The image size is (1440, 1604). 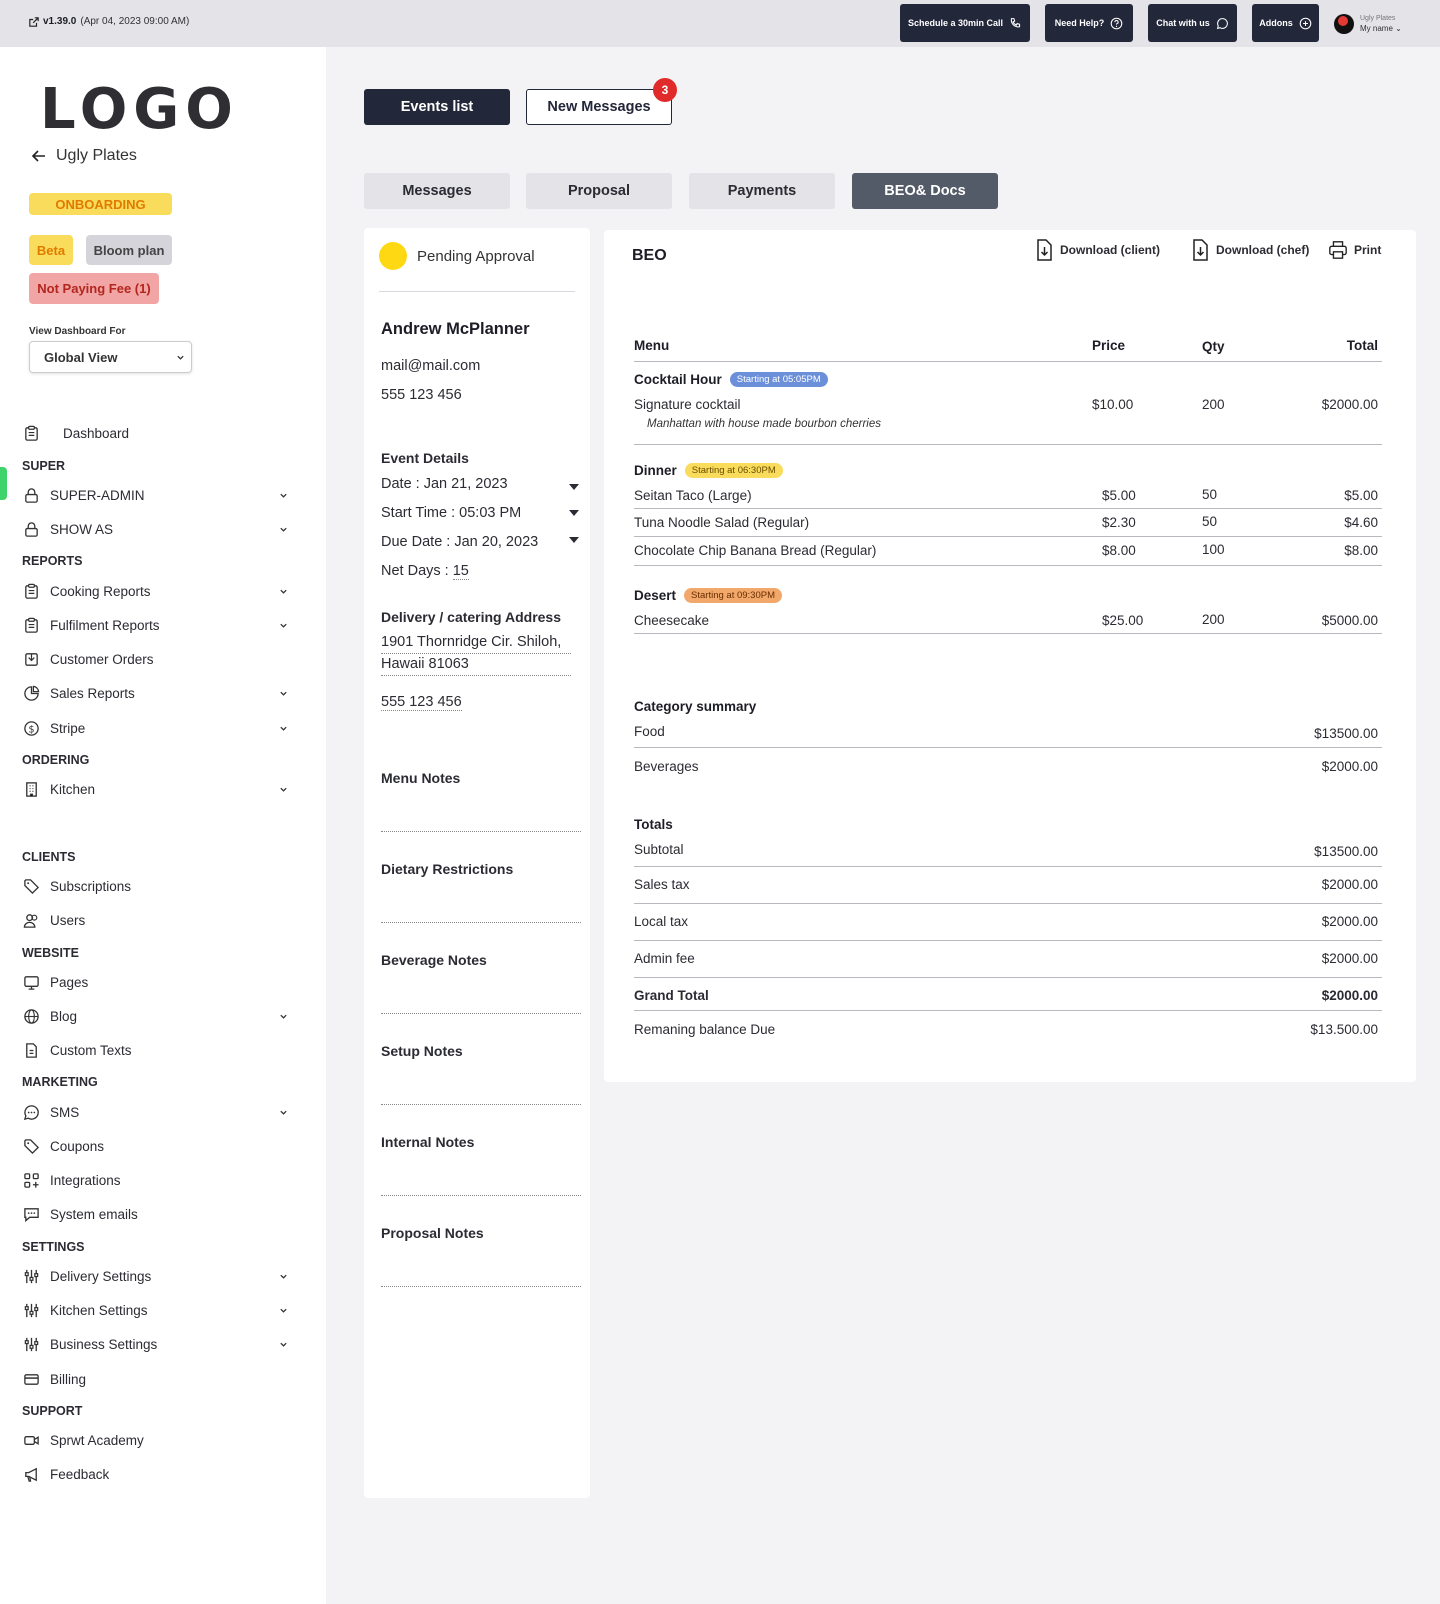 I want to click on sidebar-item-pages: Pages, so click(x=159, y=982).